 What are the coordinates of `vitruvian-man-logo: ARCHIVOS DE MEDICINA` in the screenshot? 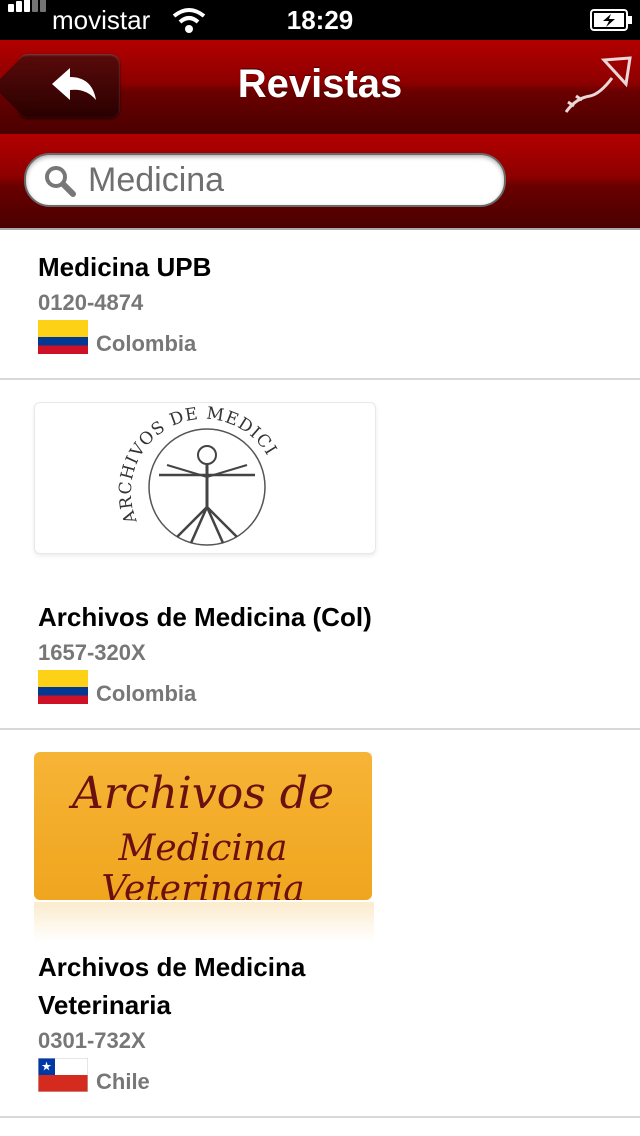 It's located at (153, 467).